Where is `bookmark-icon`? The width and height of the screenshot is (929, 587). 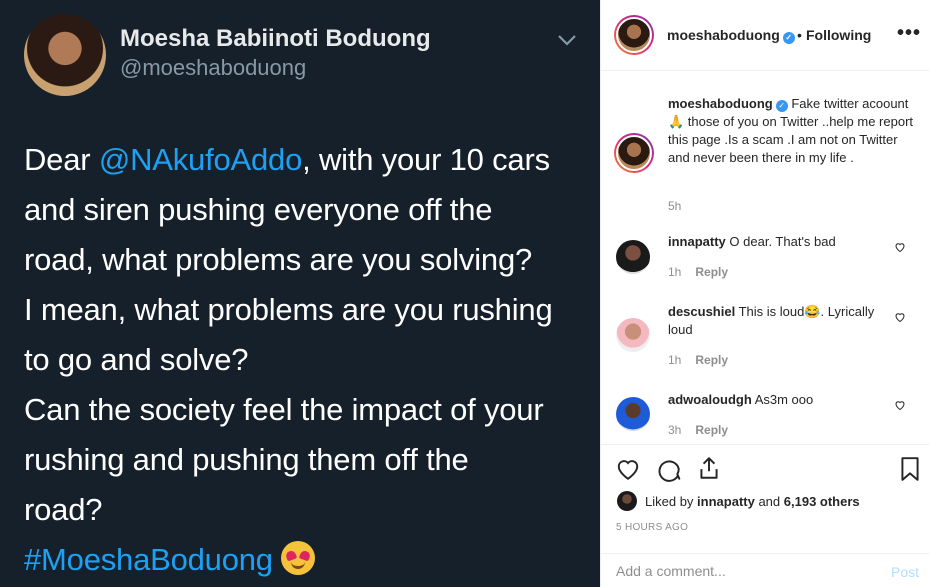
bookmark-icon is located at coordinates (910, 469).